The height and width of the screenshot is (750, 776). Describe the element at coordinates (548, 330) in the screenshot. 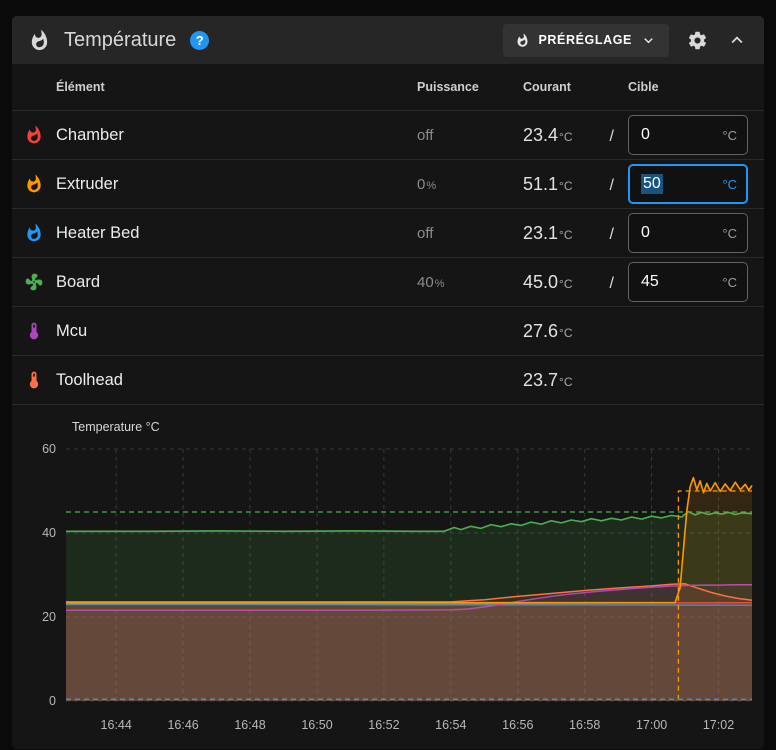

I see `current-temp: 27.6°C` at that location.